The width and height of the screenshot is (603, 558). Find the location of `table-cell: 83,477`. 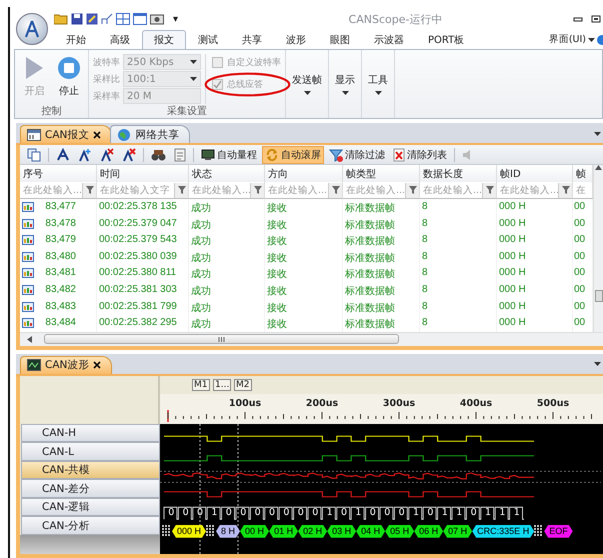

table-cell: 83,477 is located at coordinates (58, 207).